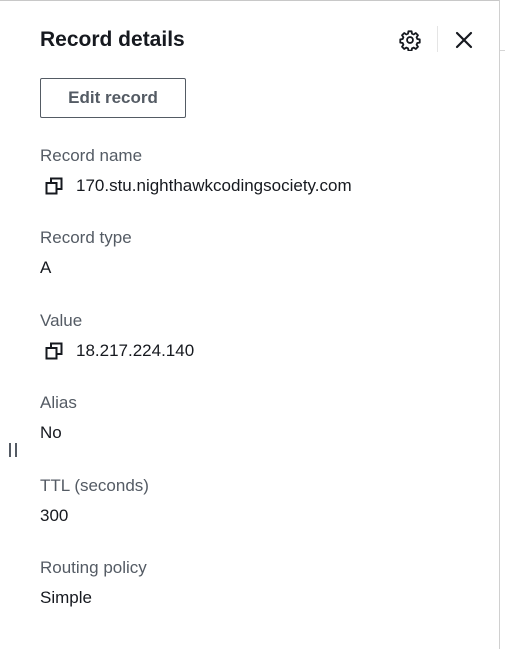  Describe the element at coordinates (51, 432) in the screenshot. I see `alias-value: No` at that location.